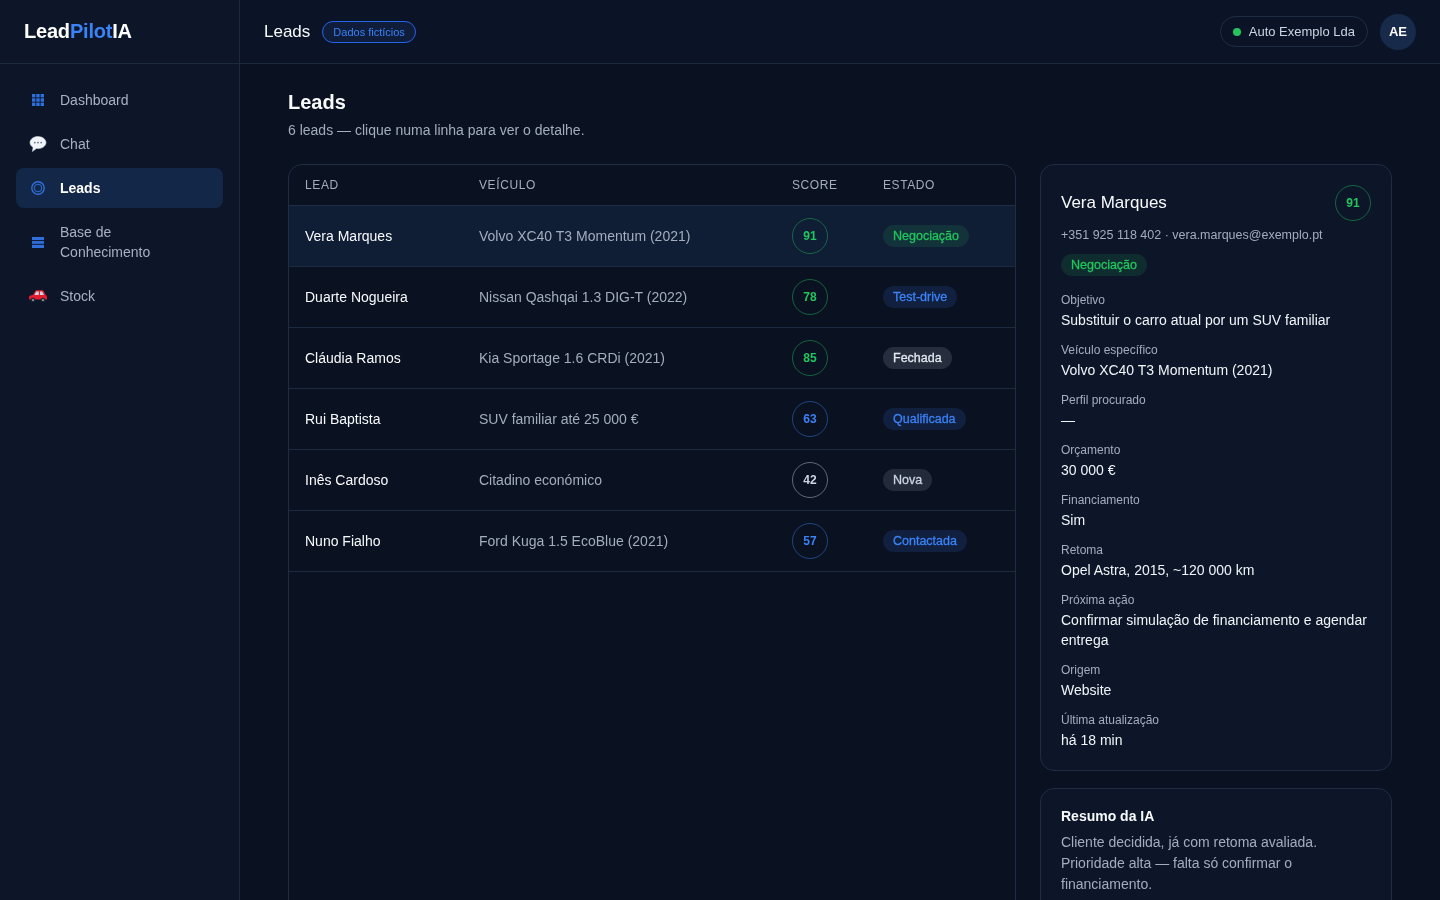 Image resolution: width=1440 pixels, height=900 pixels. What do you see at coordinates (437, 130) in the screenshot?
I see `page-subtitle: 6 leads — clique numa linha para ver o detalhe.` at bounding box center [437, 130].